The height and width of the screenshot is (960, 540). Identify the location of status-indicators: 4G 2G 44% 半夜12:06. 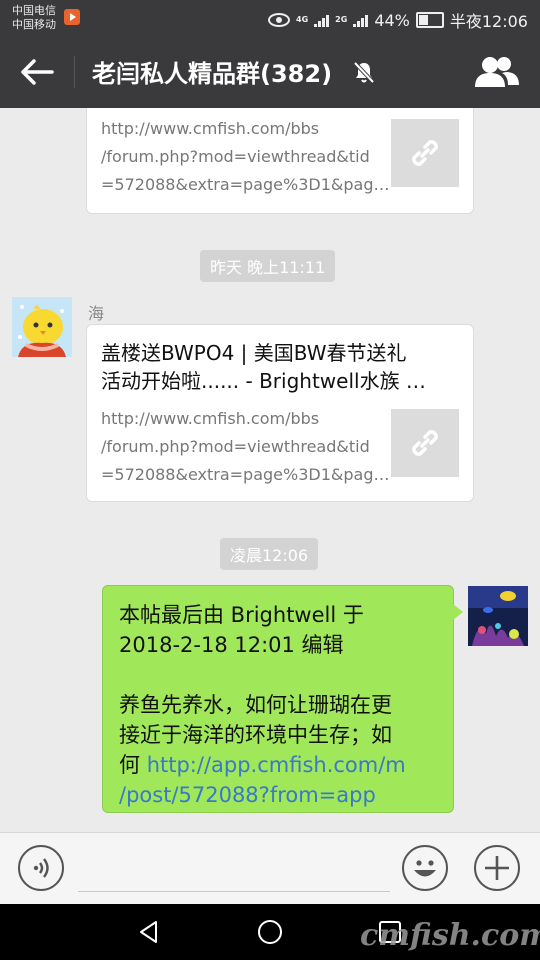
(398, 20).